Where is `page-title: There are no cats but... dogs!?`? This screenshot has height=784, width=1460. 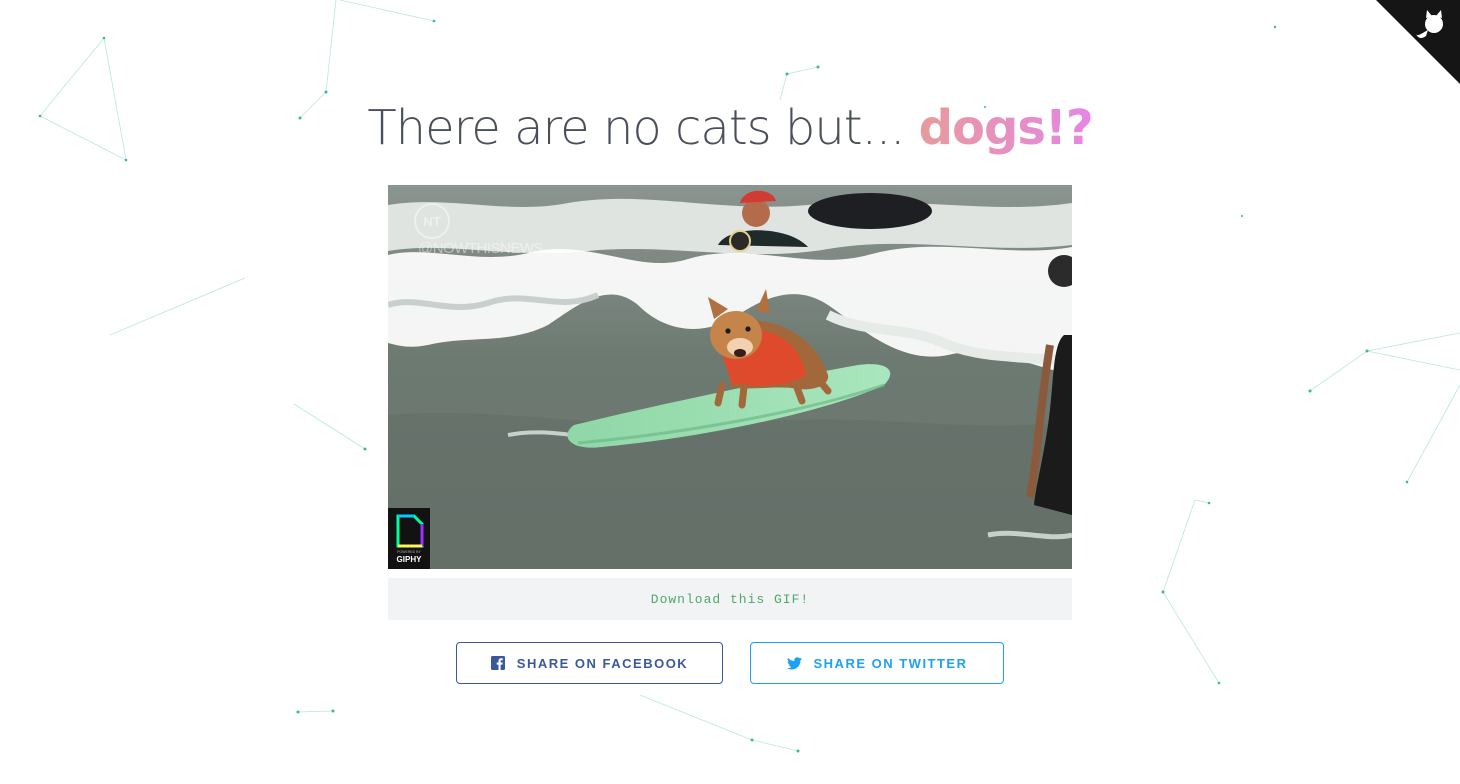 page-title: There are no cats but... dogs!? is located at coordinates (730, 128).